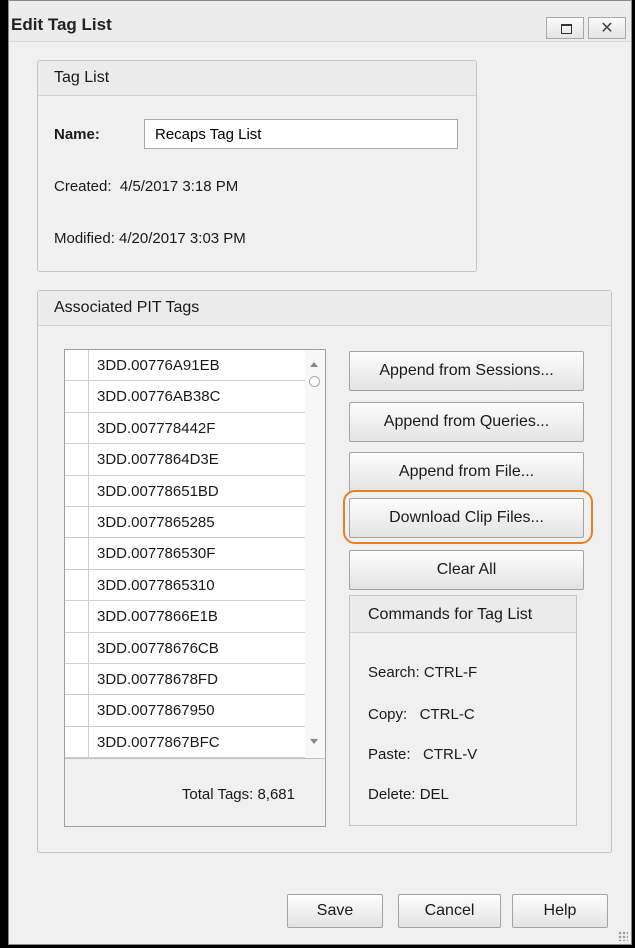 The image size is (635, 948). I want to click on help-button: Help, so click(560, 911).